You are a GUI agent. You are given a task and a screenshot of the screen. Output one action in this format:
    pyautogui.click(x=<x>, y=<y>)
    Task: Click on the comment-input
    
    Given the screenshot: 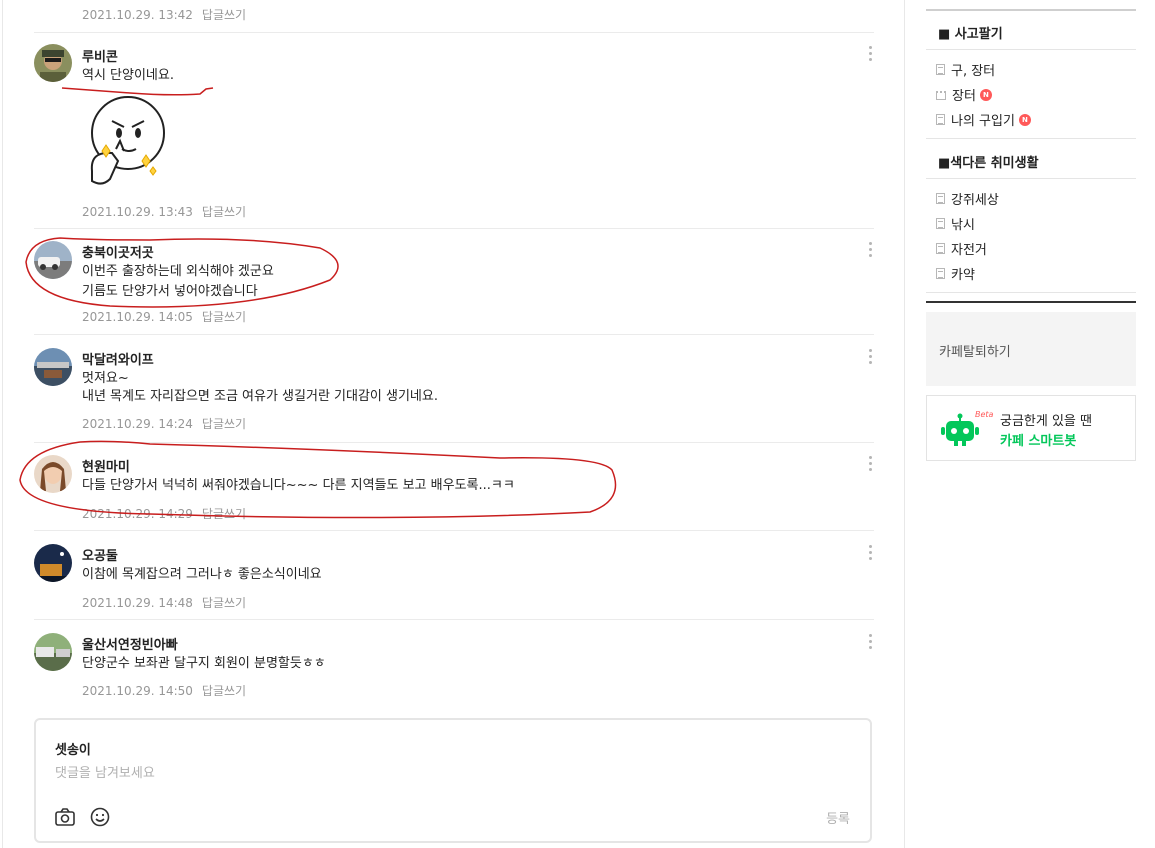 What is the action you would take?
    pyautogui.click(x=405, y=773)
    